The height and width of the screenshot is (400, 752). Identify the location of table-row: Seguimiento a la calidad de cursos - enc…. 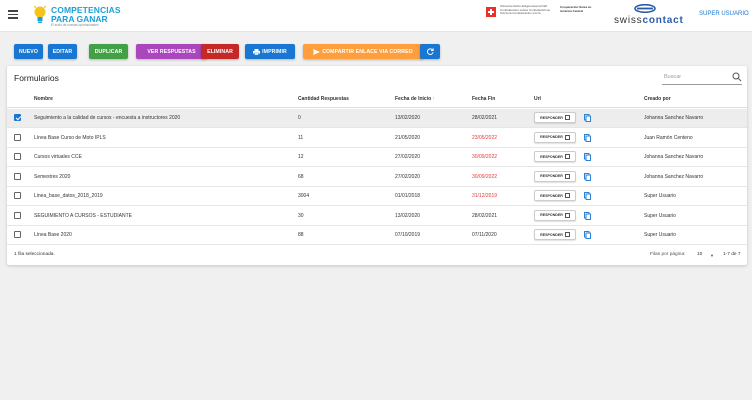
(377, 118).